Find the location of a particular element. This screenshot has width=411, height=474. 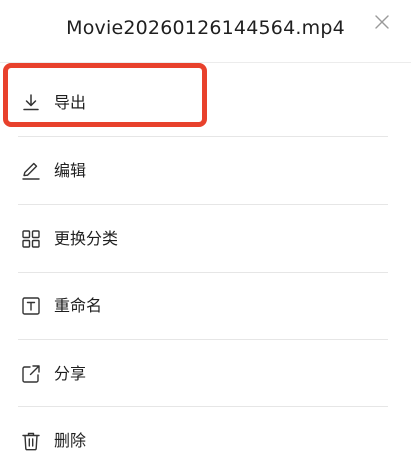

menu-item-change-category: 更换分类 is located at coordinates (205, 238).